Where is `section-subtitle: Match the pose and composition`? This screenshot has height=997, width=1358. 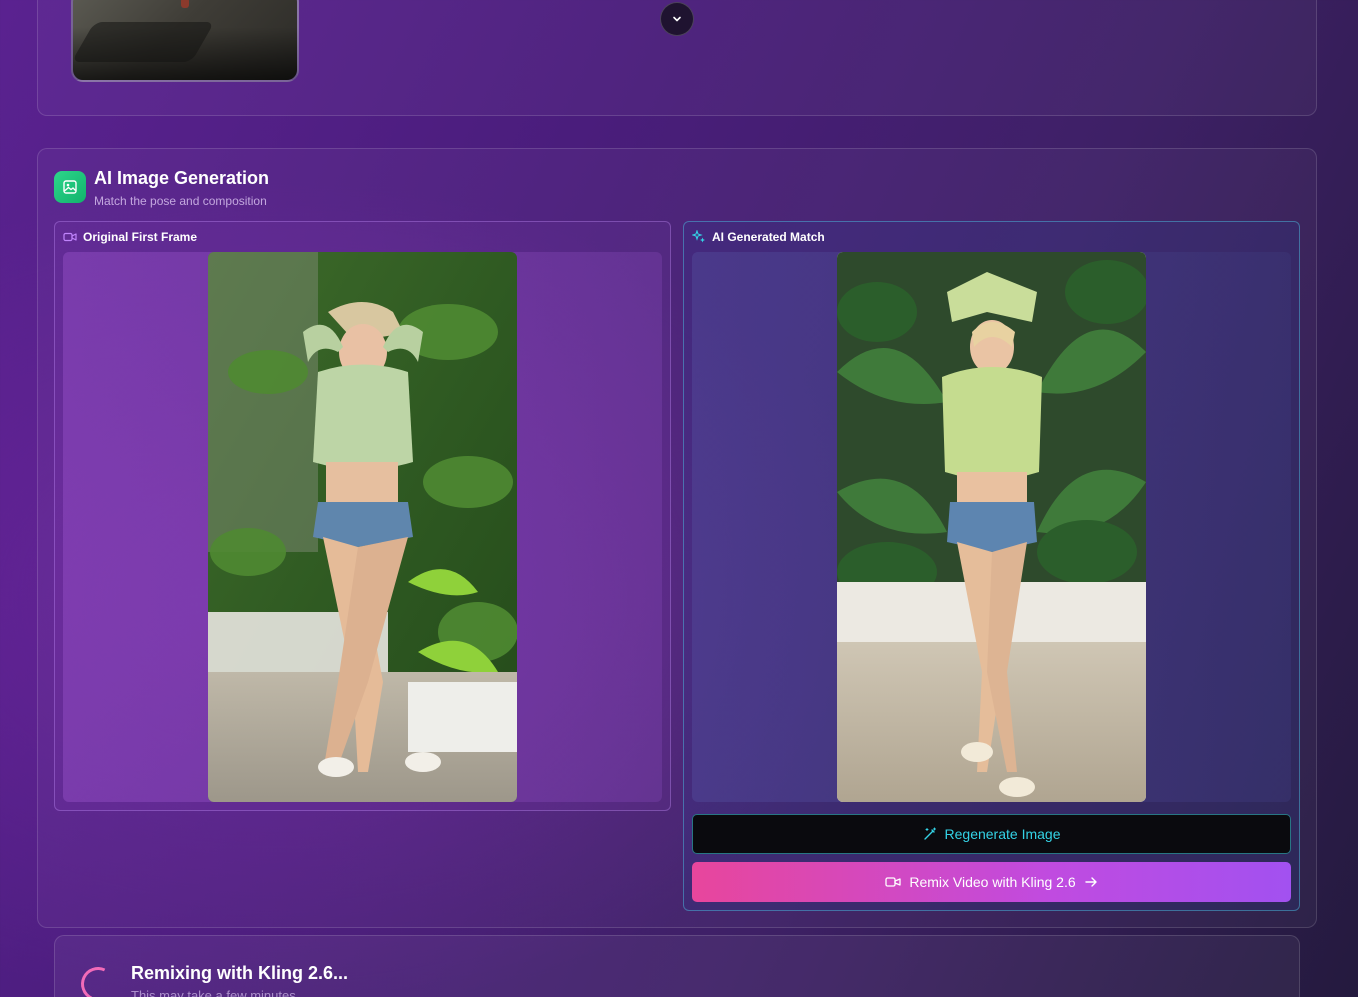 section-subtitle: Match the pose and composition is located at coordinates (180, 201).